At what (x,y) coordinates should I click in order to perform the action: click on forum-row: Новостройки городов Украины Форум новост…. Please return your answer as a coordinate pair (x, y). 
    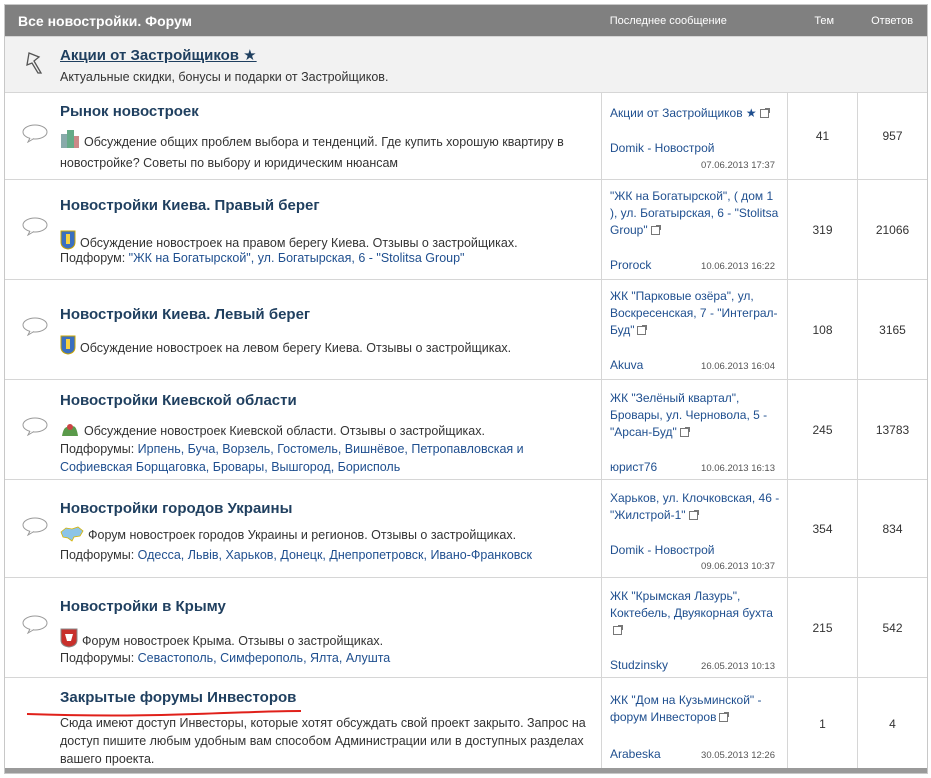
    Looking at the image, I should click on (466, 528).